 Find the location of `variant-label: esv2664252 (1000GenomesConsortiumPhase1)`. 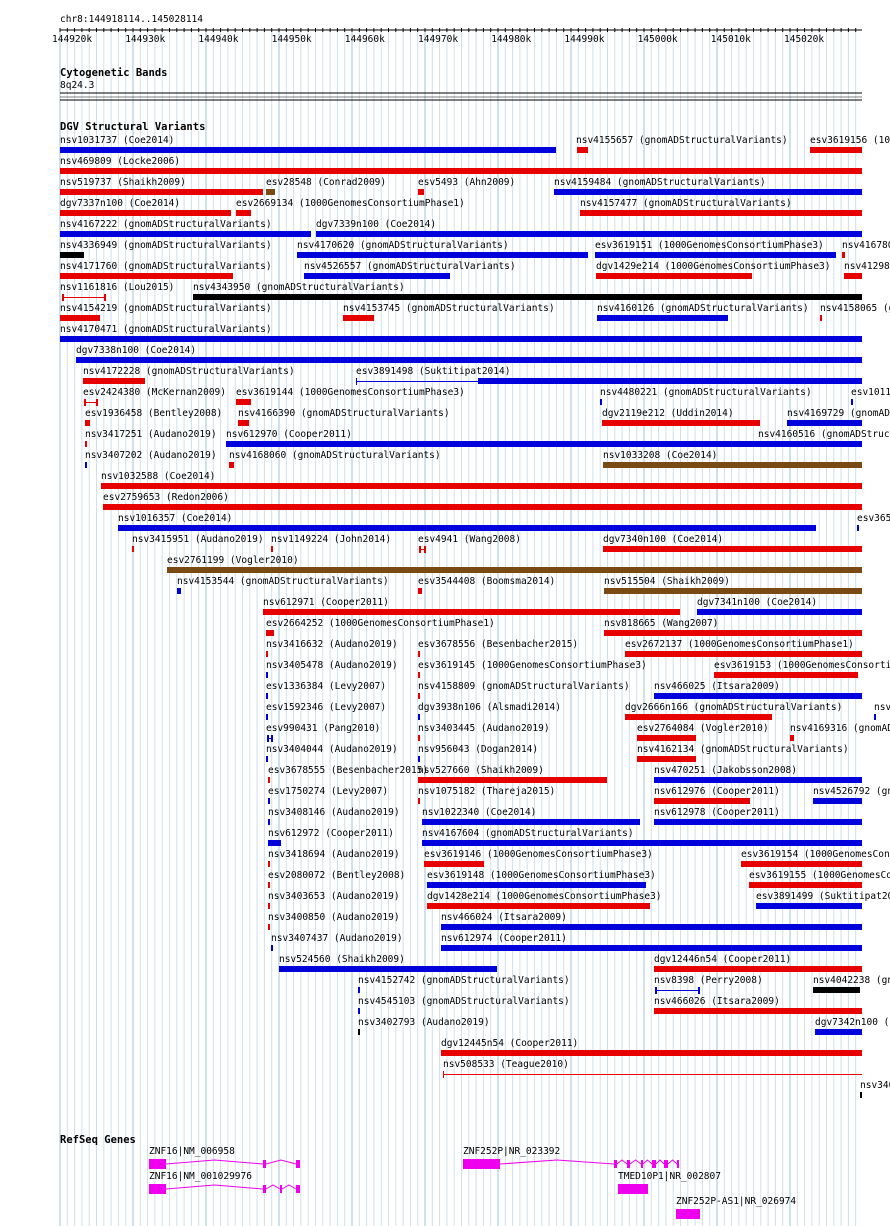

variant-label: esv2664252 (1000GenomesConsortiumPhase1) is located at coordinates (380, 623).